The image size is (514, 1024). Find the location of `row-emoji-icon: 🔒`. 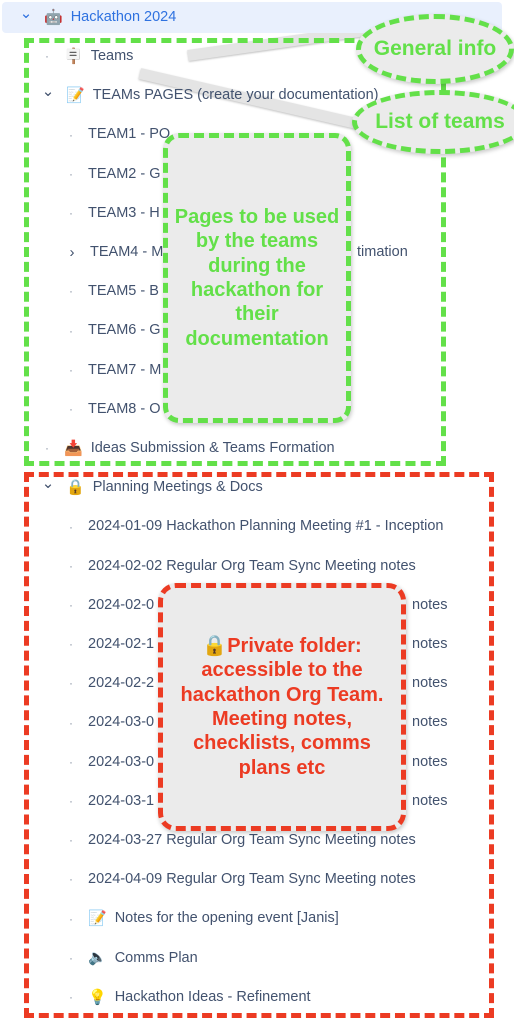

row-emoji-icon: 🔒 is located at coordinates (75, 487).